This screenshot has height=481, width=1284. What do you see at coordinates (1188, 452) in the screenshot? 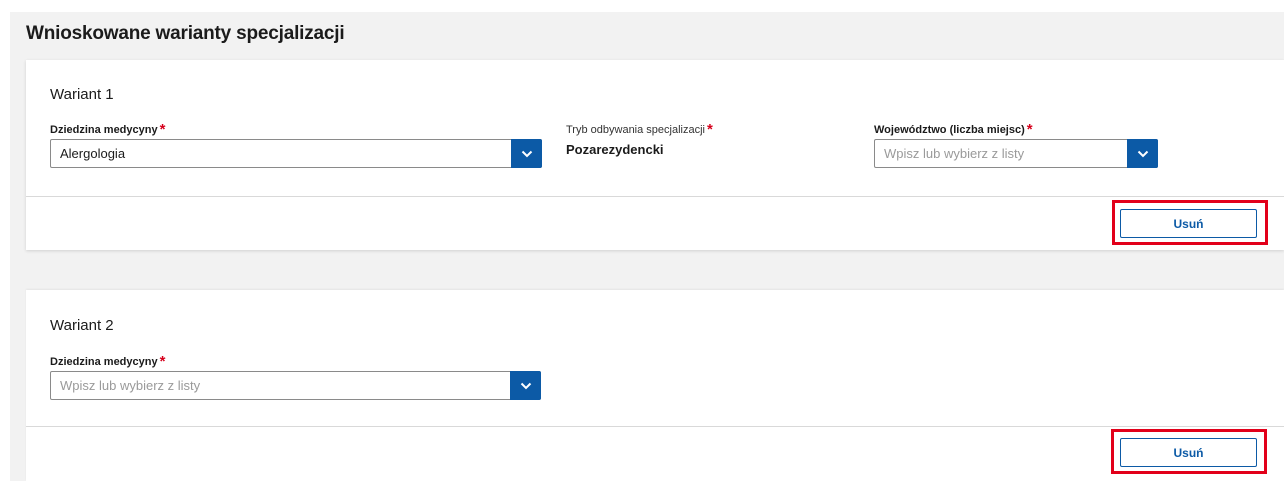
I see `remove-variant-2-button: Usuń` at bounding box center [1188, 452].